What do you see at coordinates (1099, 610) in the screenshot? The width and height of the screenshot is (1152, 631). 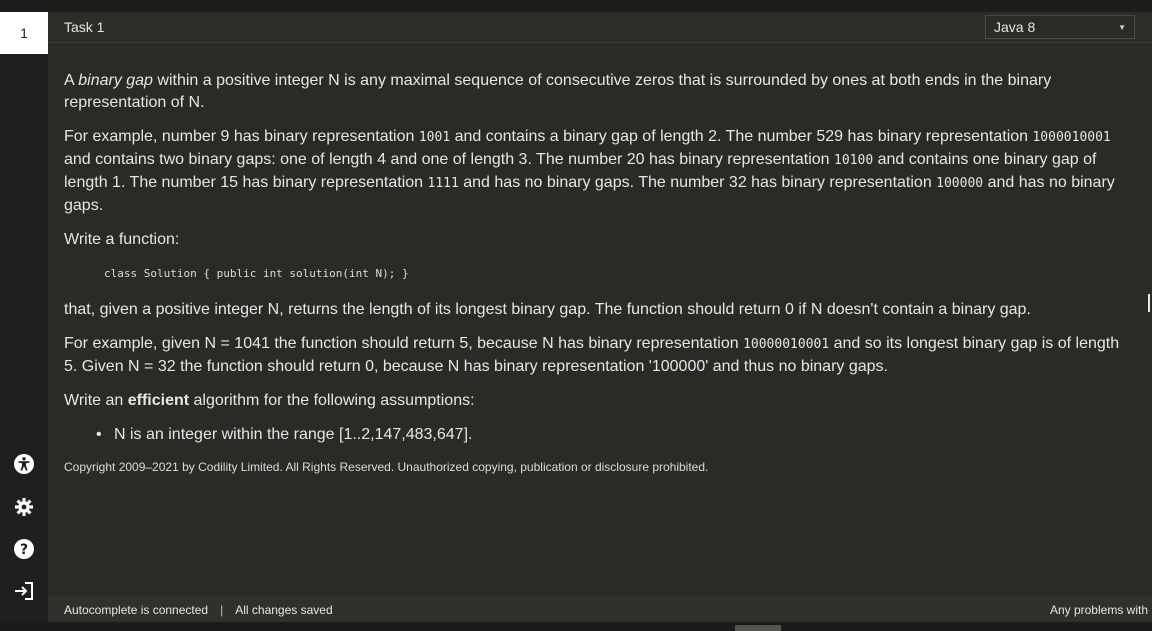 I see `problems-link: Any problems with` at bounding box center [1099, 610].